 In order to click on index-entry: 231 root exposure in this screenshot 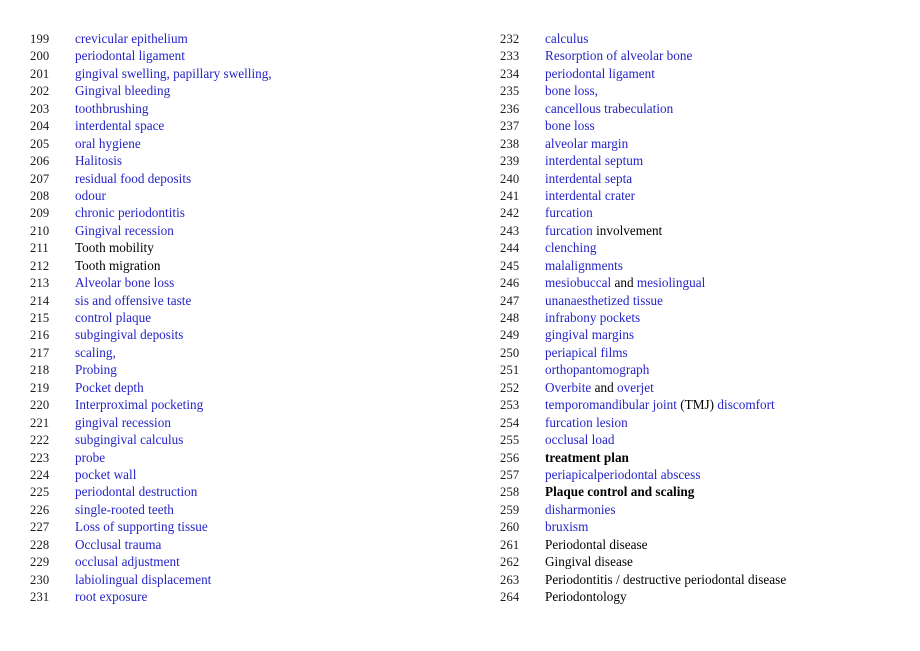, I will do `click(241, 596)`.